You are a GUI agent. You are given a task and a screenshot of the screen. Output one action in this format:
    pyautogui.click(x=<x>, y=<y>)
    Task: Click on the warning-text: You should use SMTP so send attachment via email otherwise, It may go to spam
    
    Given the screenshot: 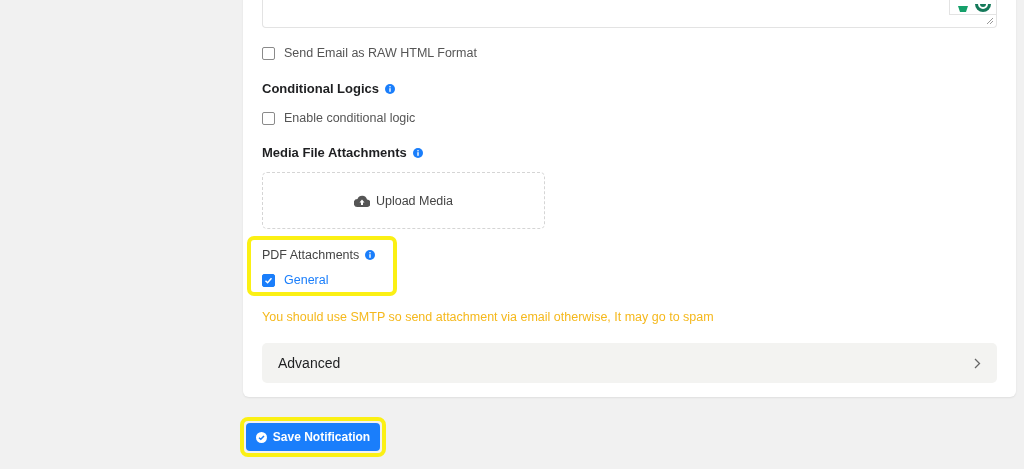 What is the action you would take?
    pyautogui.click(x=488, y=317)
    